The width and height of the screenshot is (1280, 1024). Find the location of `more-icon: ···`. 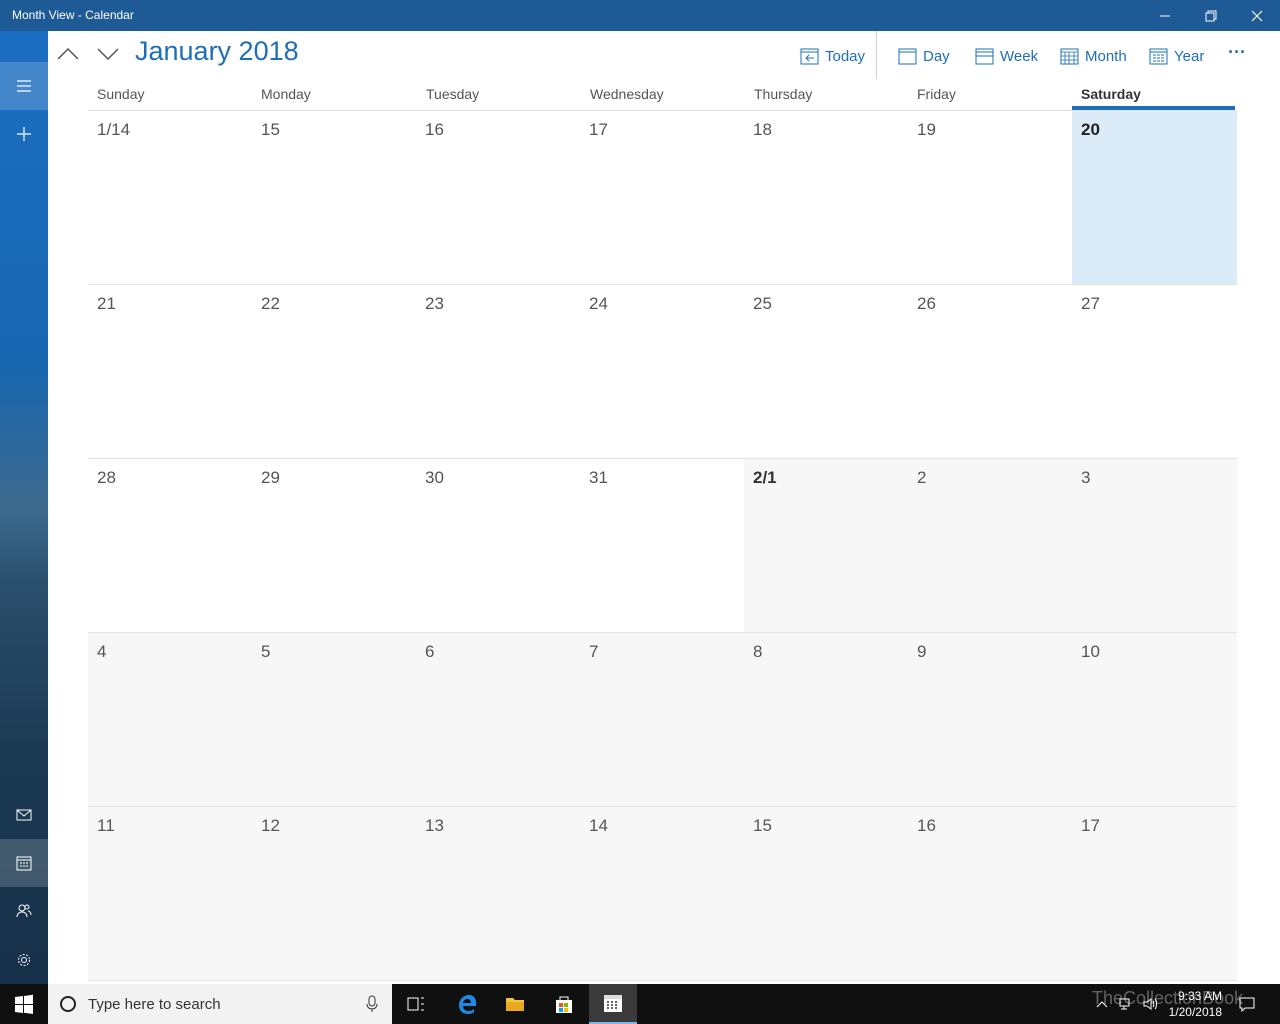

more-icon: ··· is located at coordinates (1237, 51).